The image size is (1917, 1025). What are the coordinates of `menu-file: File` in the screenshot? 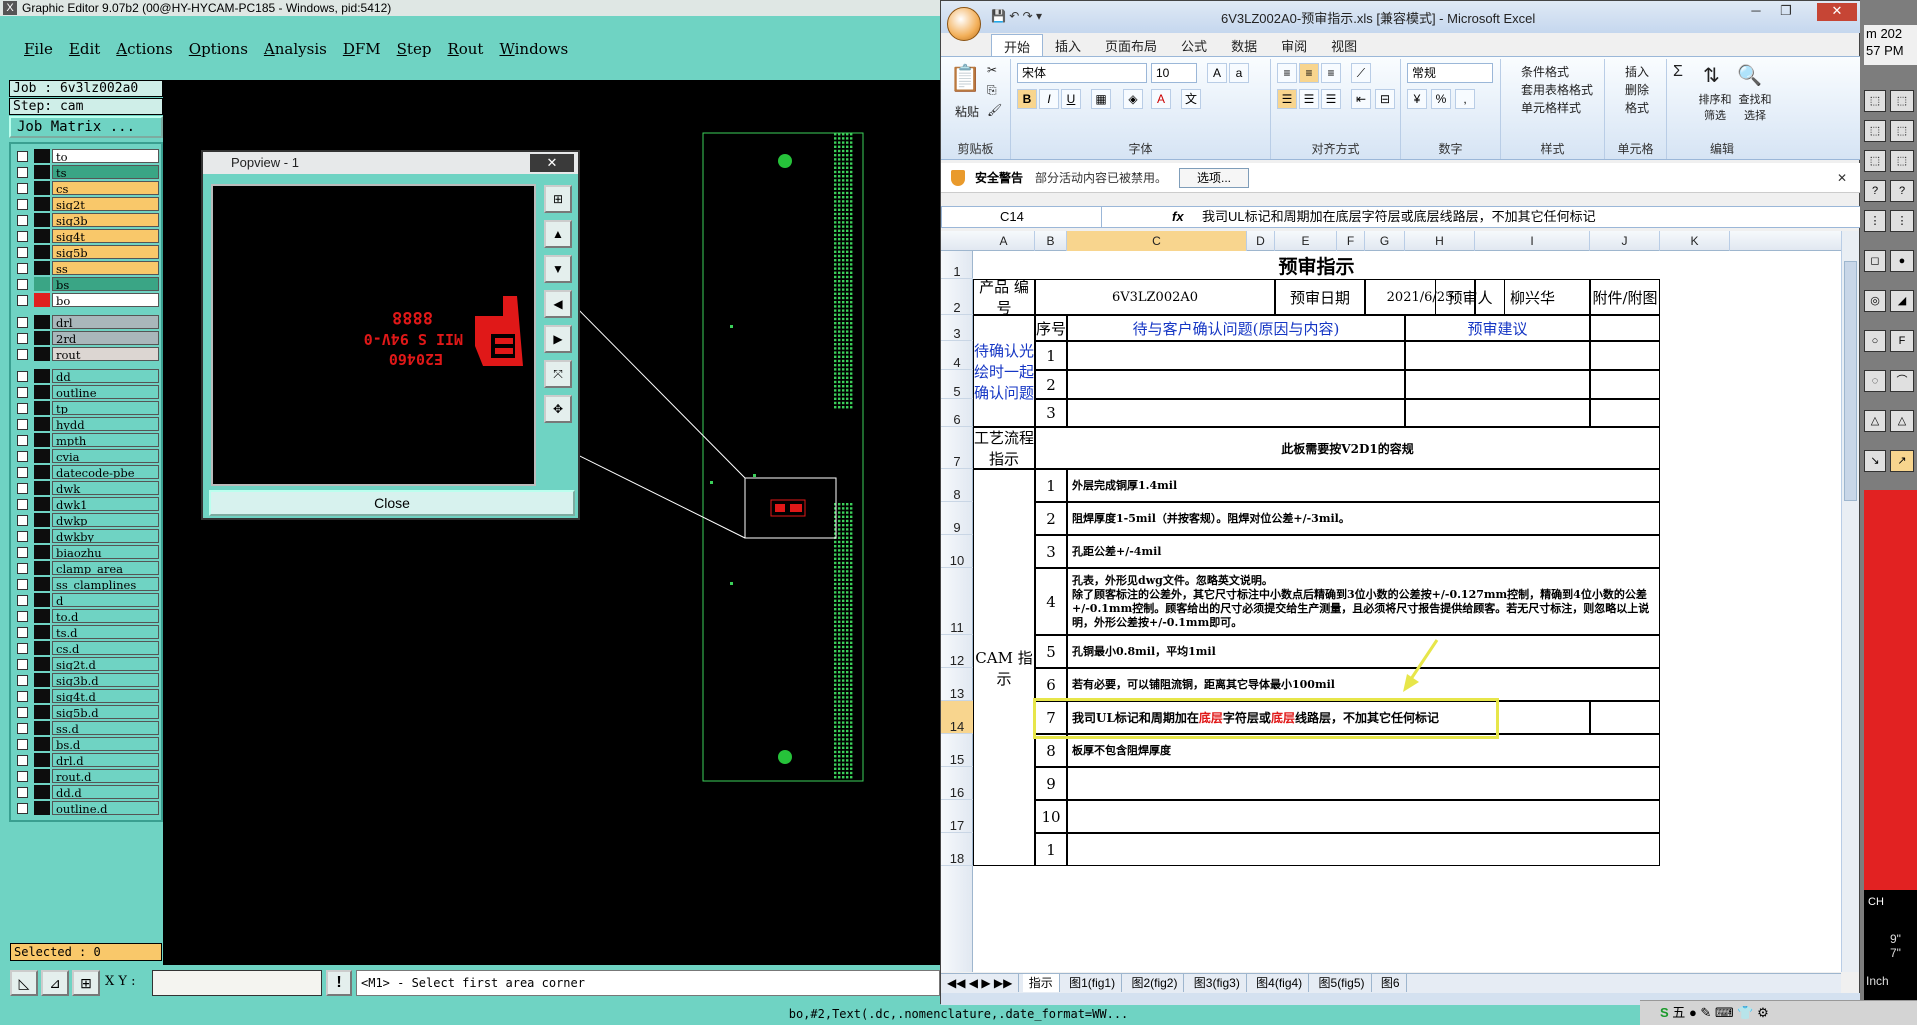 It's located at (38, 49).